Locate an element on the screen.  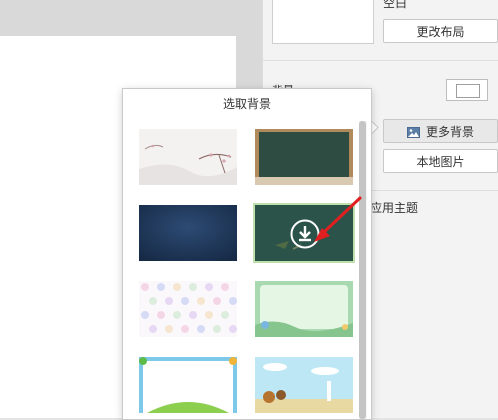
image-icon is located at coordinates (413, 132).